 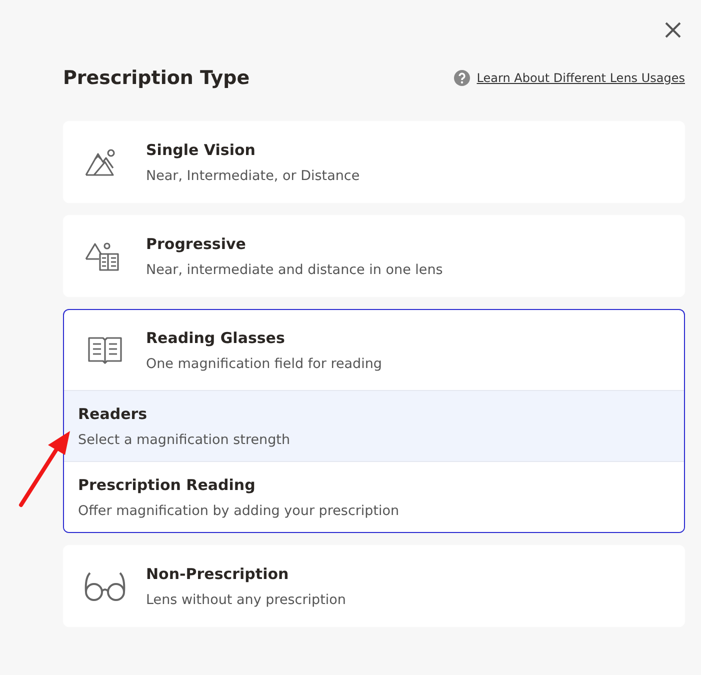 What do you see at coordinates (294, 270) in the screenshot?
I see `option-subtitle: Near, intermediate and distance in one lens` at bounding box center [294, 270].